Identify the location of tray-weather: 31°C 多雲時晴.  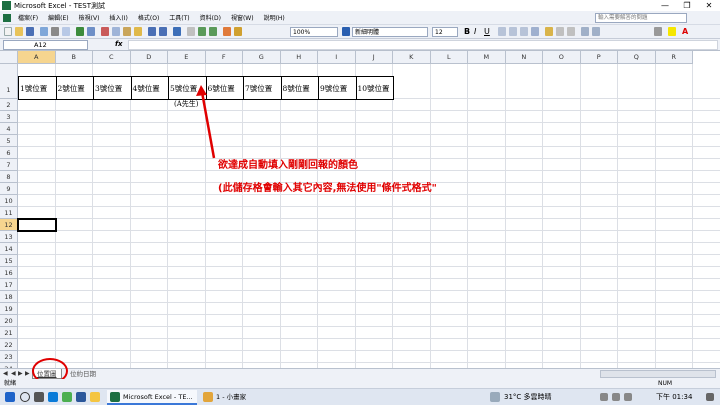
(528, 397).